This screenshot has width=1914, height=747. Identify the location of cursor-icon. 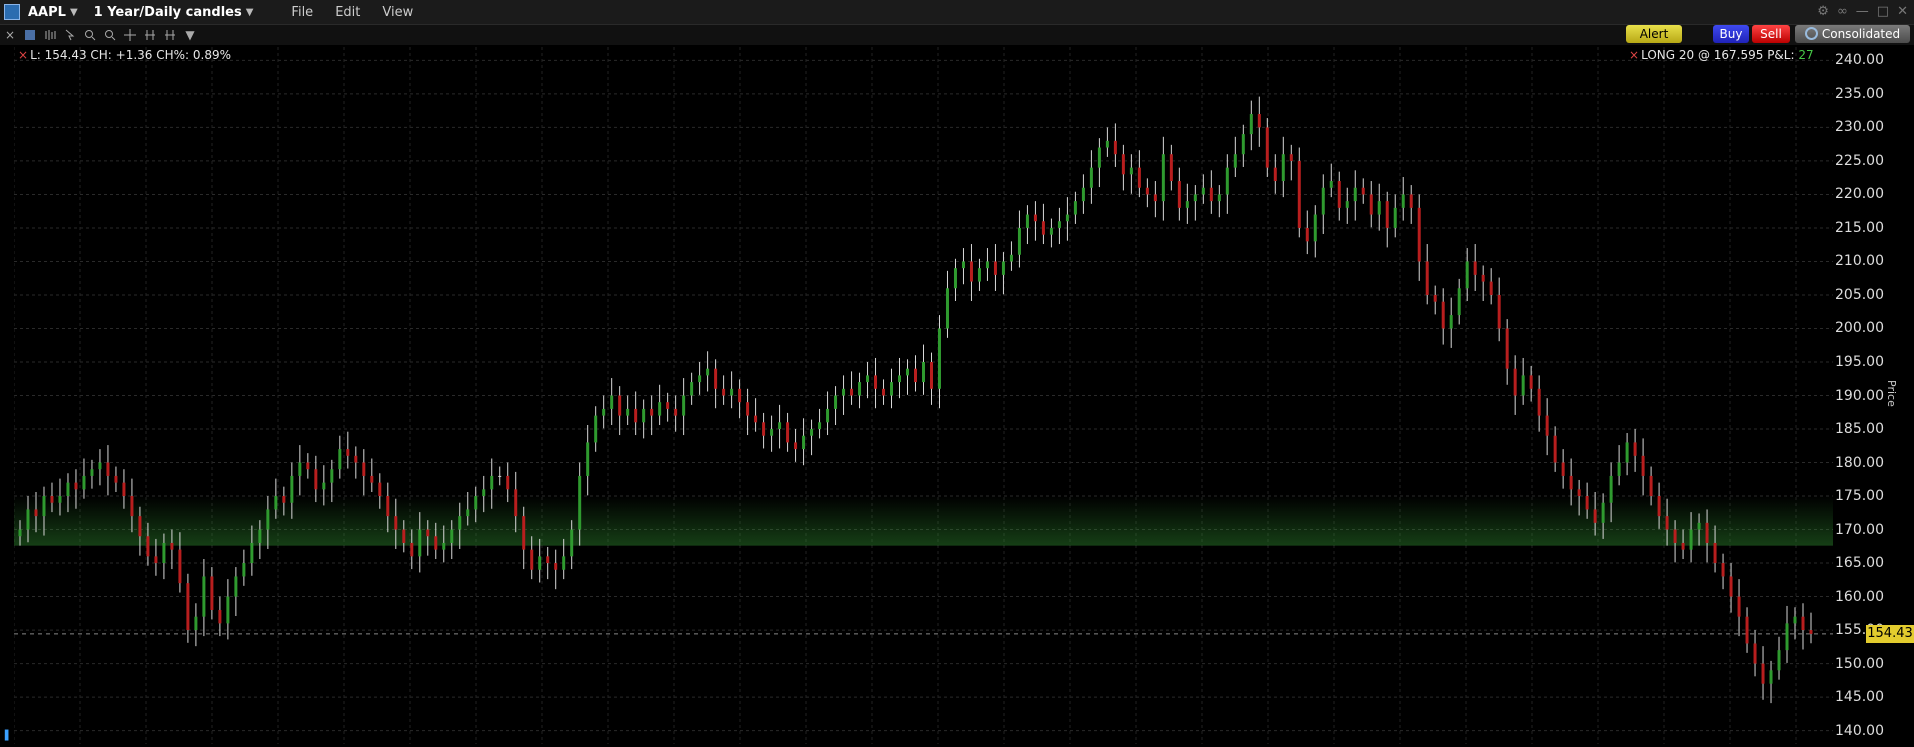
(70, 35).